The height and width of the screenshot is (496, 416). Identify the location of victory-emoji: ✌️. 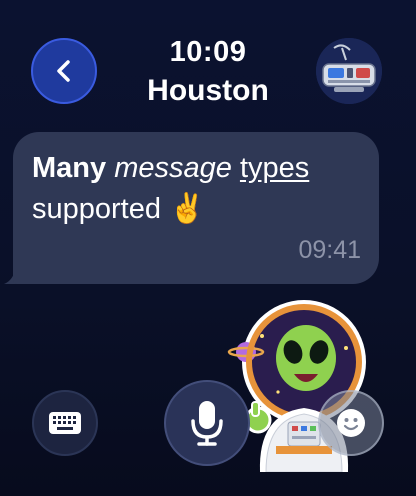
(187, 209).